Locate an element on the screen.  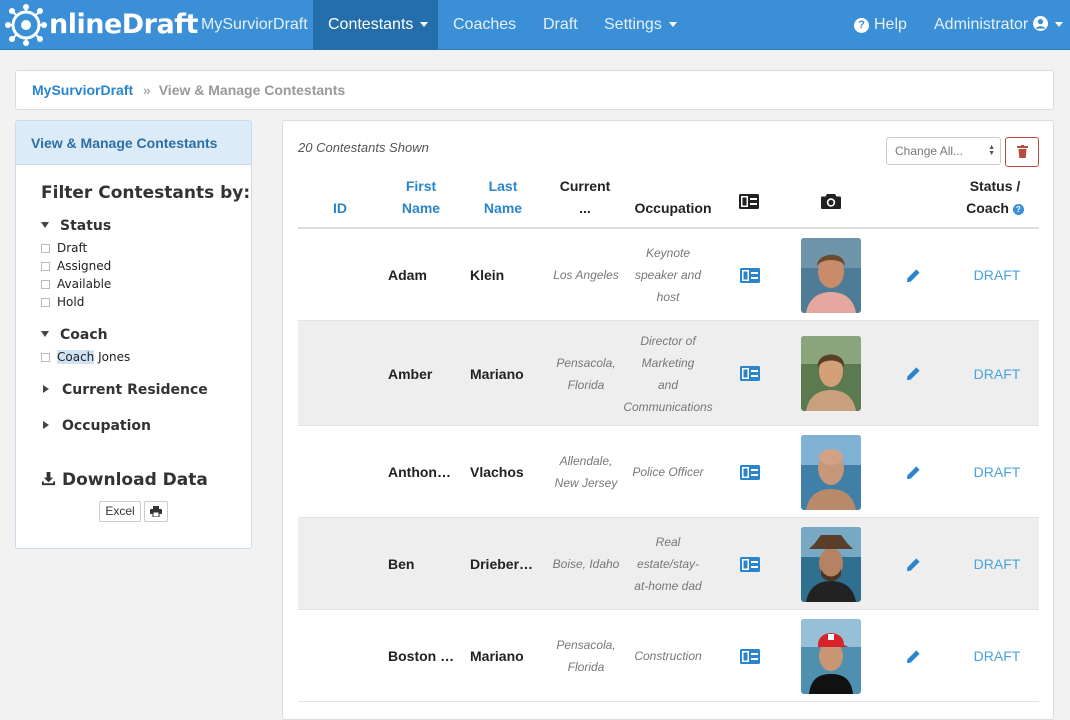
filter-group-occupation: Occupation is located at coordinates (96, 426).